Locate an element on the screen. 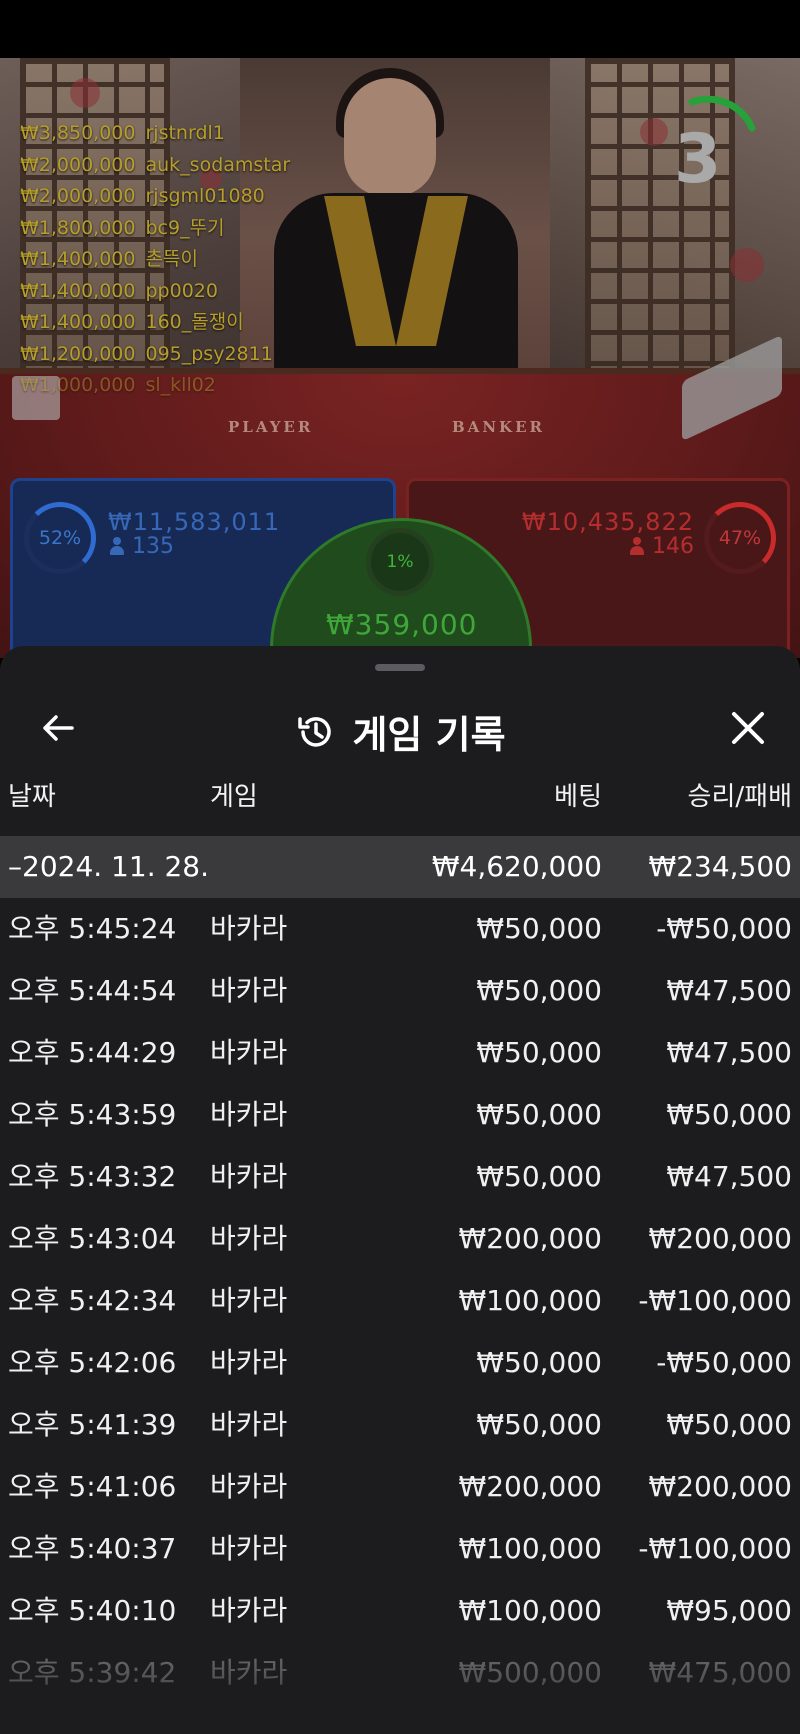  recent-bet-user: 160_돌쟁이 is located at coordinates (194, 322).